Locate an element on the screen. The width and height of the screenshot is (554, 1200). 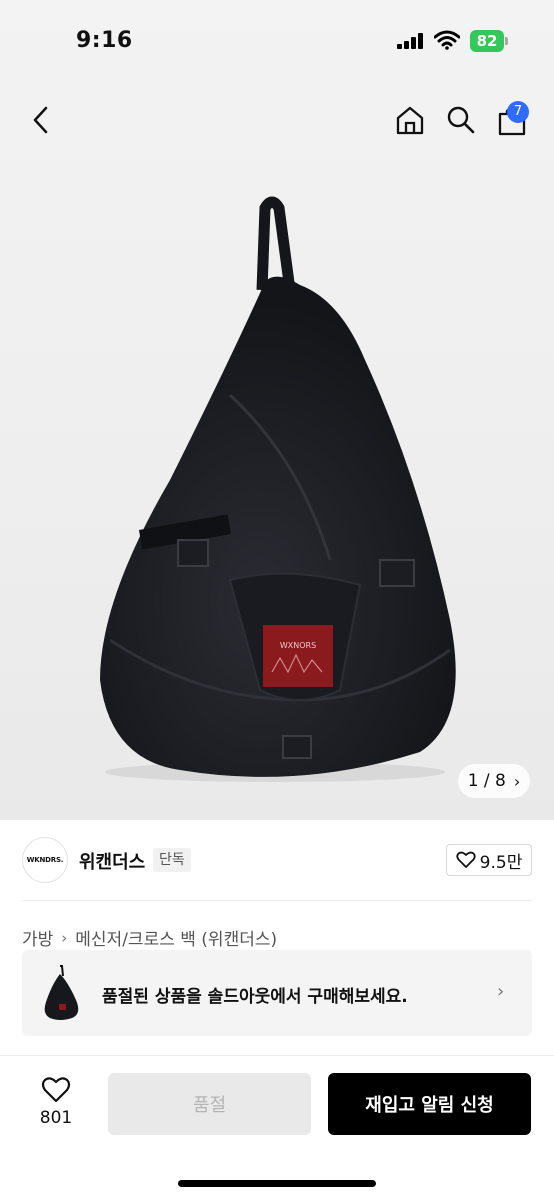
breadcrumb: 가방 › 메신저/크로스 백 (위캔더스) is located at coordinates (149, 938).